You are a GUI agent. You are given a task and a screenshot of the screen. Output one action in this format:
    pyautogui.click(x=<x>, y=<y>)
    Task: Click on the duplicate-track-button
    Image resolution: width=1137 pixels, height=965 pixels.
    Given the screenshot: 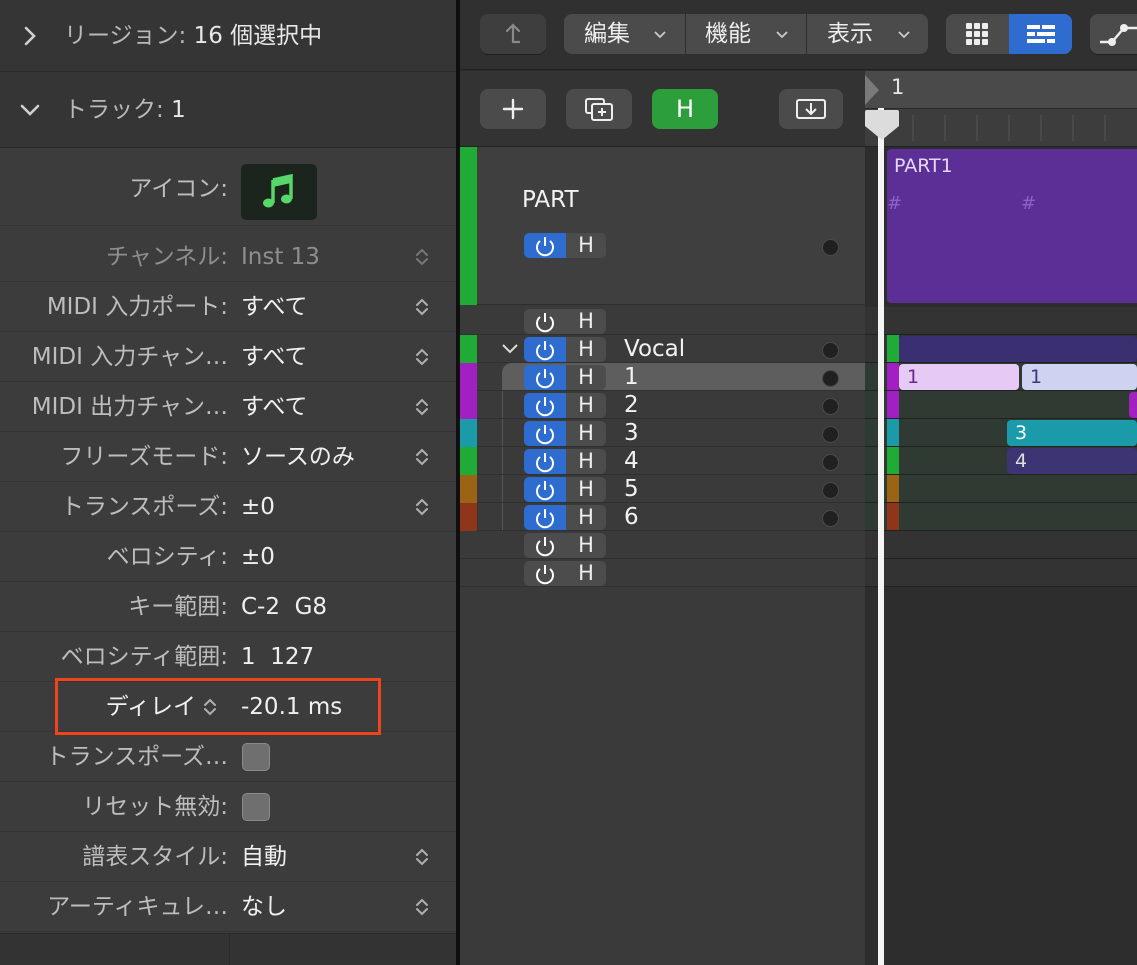 What is the action you would take?
    pyautogui.click(x=599, y=109)
    